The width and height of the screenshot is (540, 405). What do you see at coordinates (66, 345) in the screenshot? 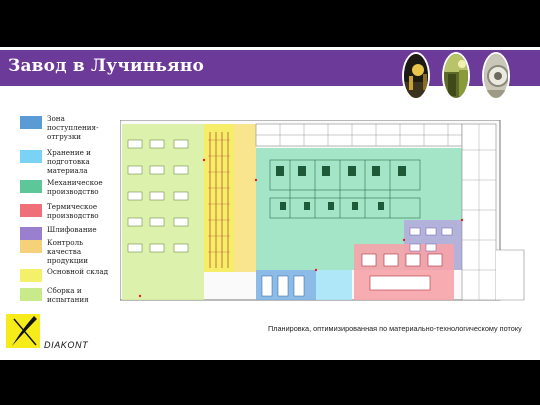
I see `logo-name: DIAKONT` at bounding box center [66, 345].